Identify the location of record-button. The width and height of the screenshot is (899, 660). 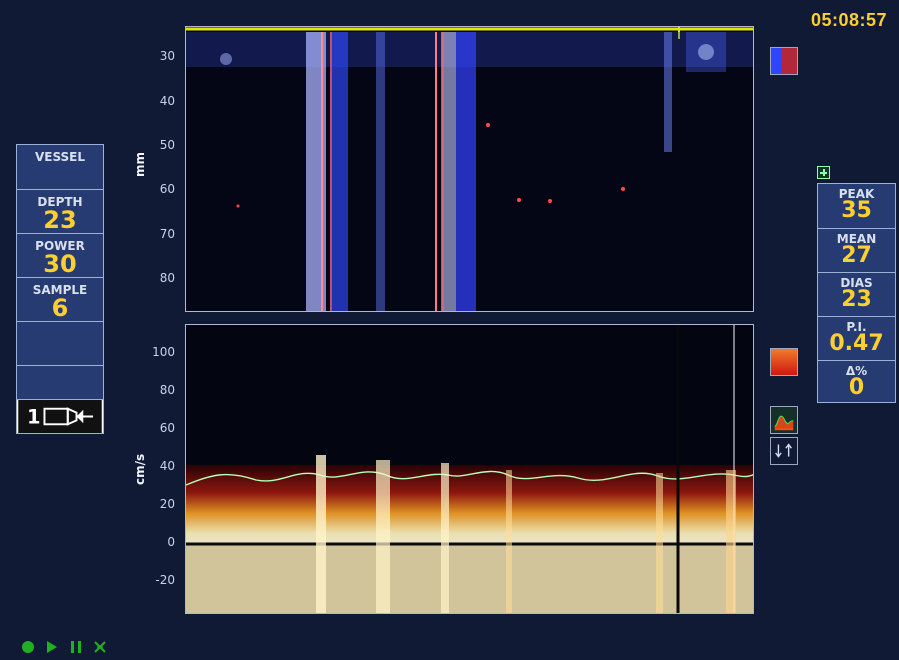
(28, 647).